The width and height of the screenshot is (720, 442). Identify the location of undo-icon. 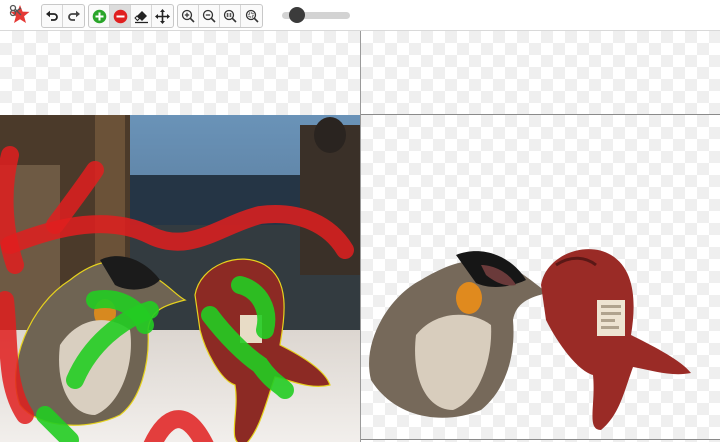
(52, 15).